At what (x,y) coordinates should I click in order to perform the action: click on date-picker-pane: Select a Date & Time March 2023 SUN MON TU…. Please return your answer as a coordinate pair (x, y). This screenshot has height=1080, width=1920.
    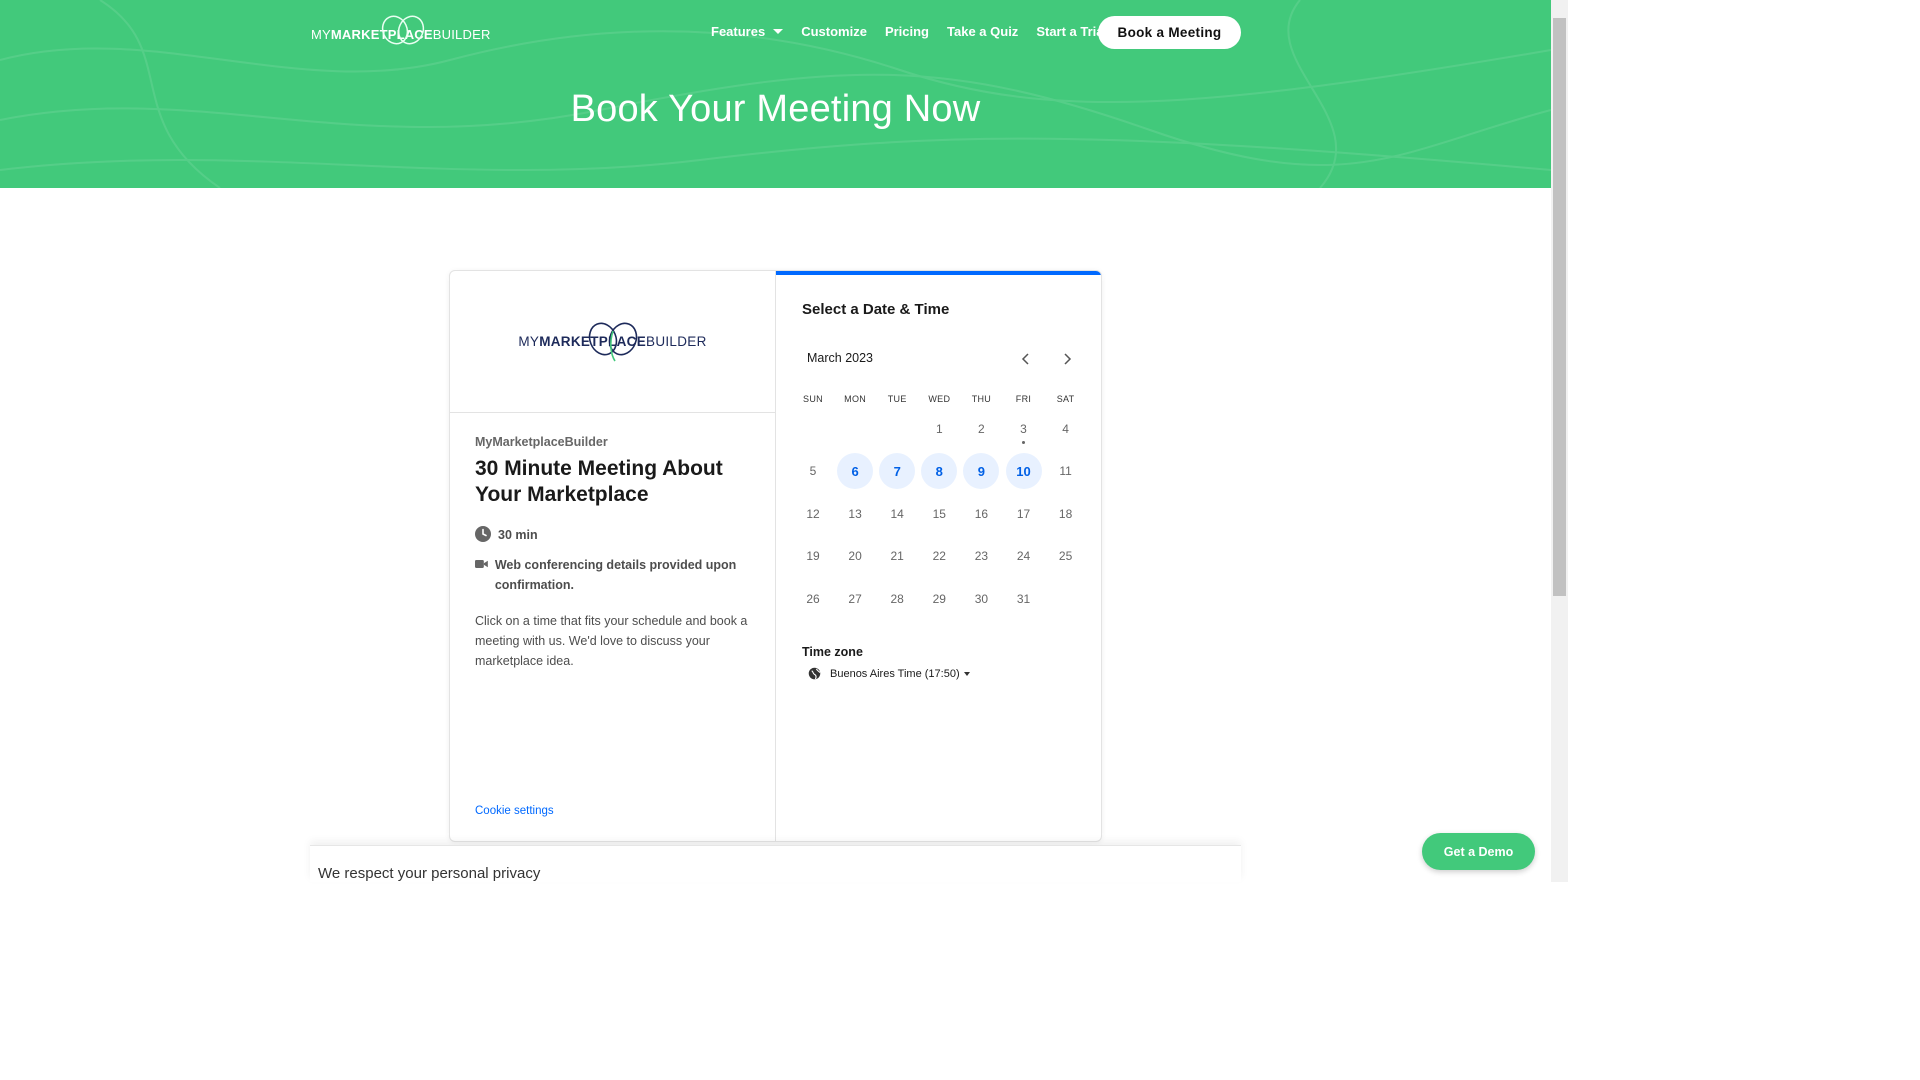
    Looking at the image, I should click on (938, 556).